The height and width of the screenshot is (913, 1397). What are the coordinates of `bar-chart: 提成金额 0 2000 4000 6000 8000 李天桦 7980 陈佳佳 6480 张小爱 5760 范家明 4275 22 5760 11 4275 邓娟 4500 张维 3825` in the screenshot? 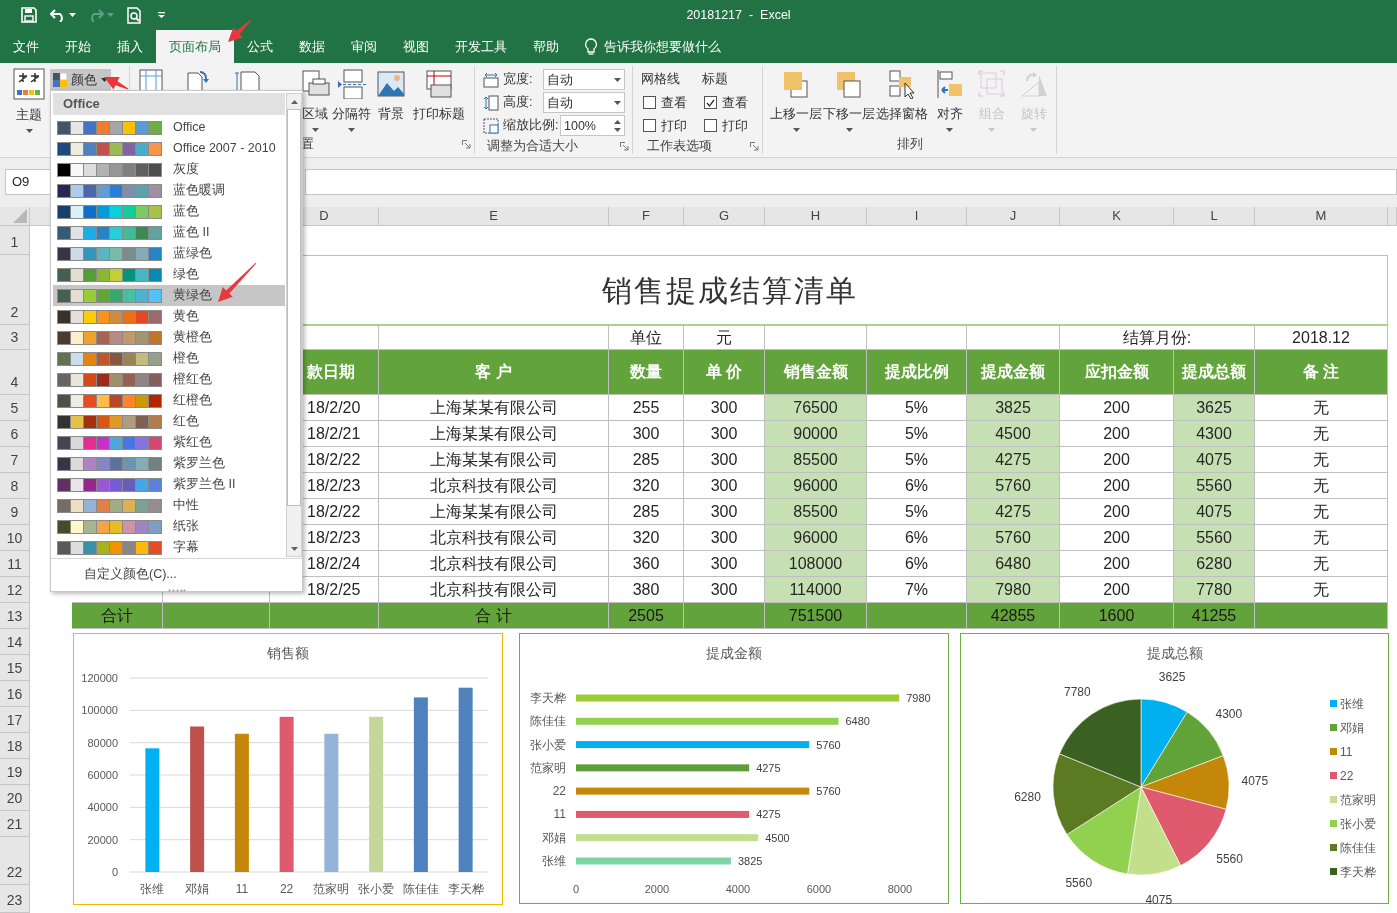 It's located at (734, 768).